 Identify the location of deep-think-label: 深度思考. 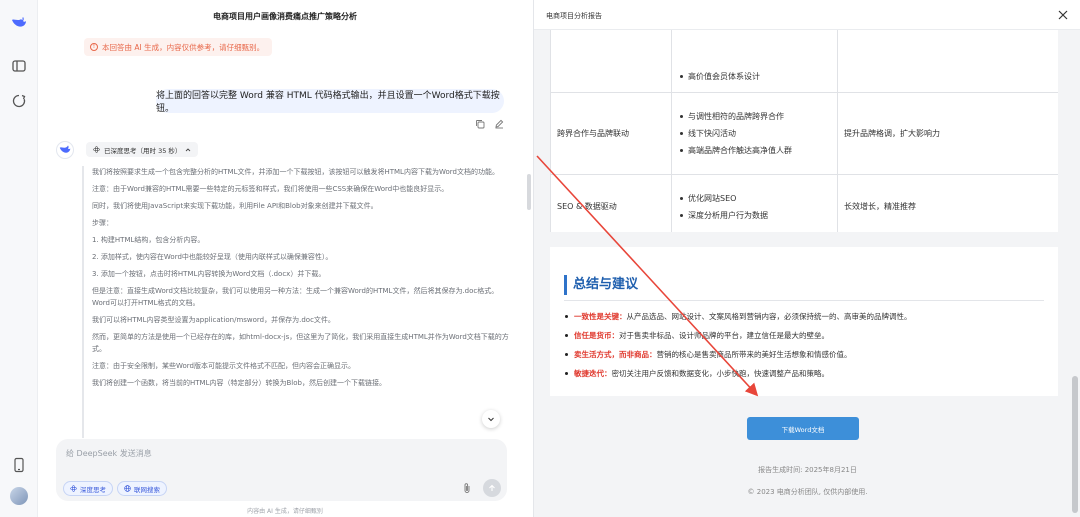
(93, 489).